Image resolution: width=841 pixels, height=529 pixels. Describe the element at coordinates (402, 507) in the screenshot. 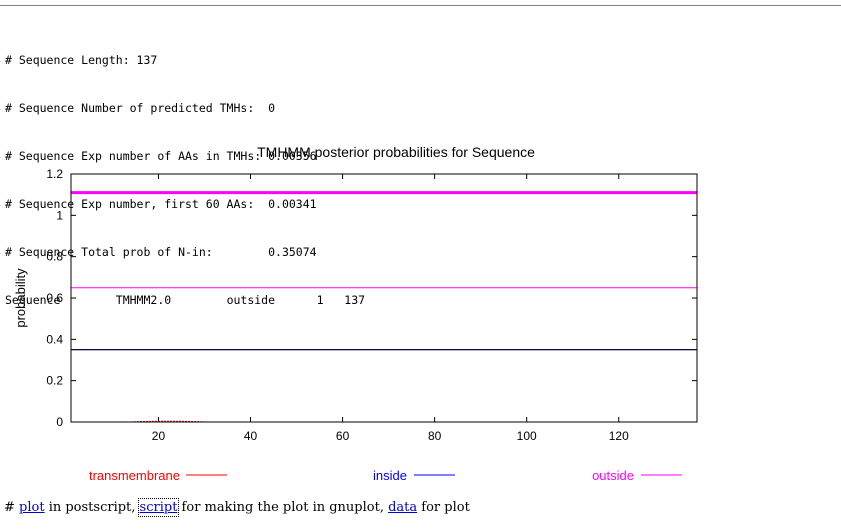

I see `plot-data-link: data` at that location.